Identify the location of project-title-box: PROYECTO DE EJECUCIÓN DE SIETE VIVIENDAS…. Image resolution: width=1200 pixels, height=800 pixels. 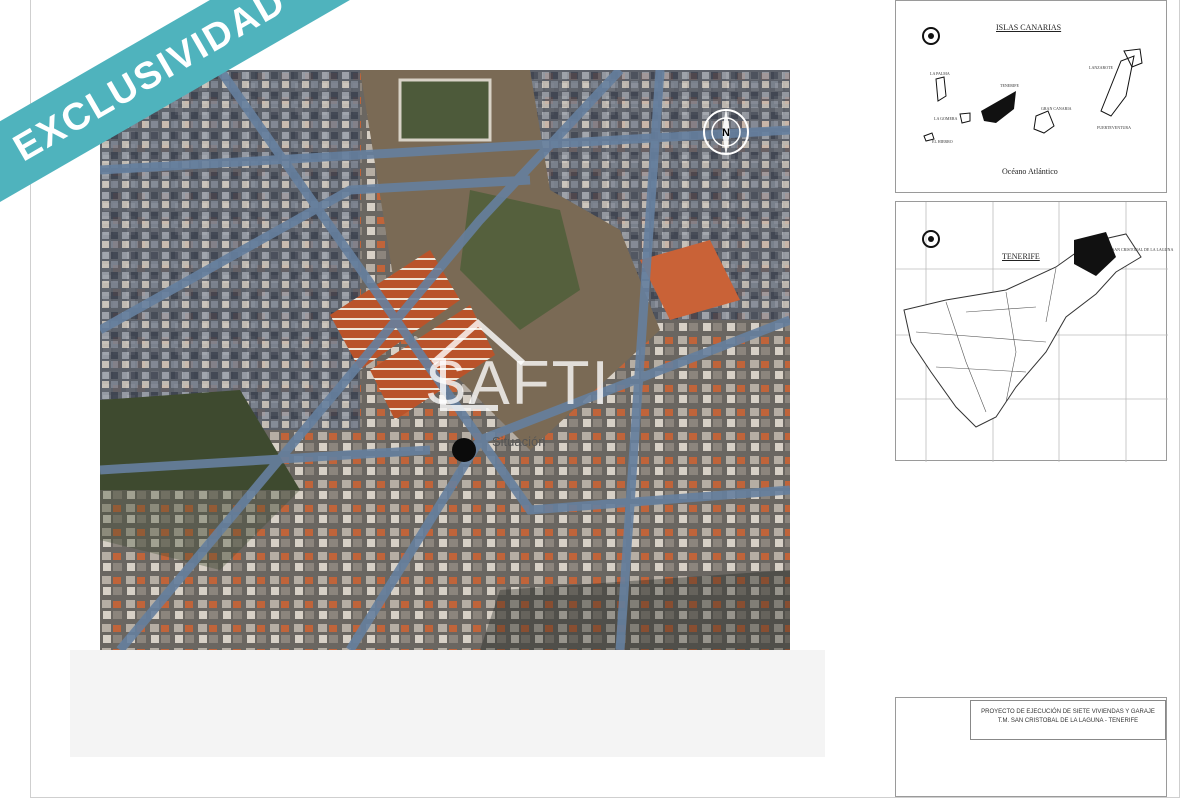
(1068, 720).